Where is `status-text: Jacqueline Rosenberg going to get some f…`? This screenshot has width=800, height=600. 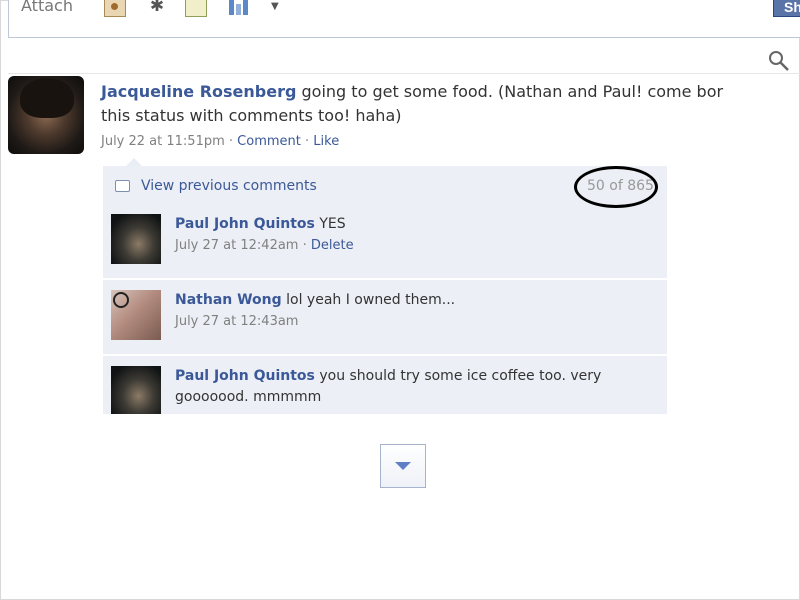
status-text: Jacqueline Rosenberg going to get some f… is located at coordinates (450, 92).